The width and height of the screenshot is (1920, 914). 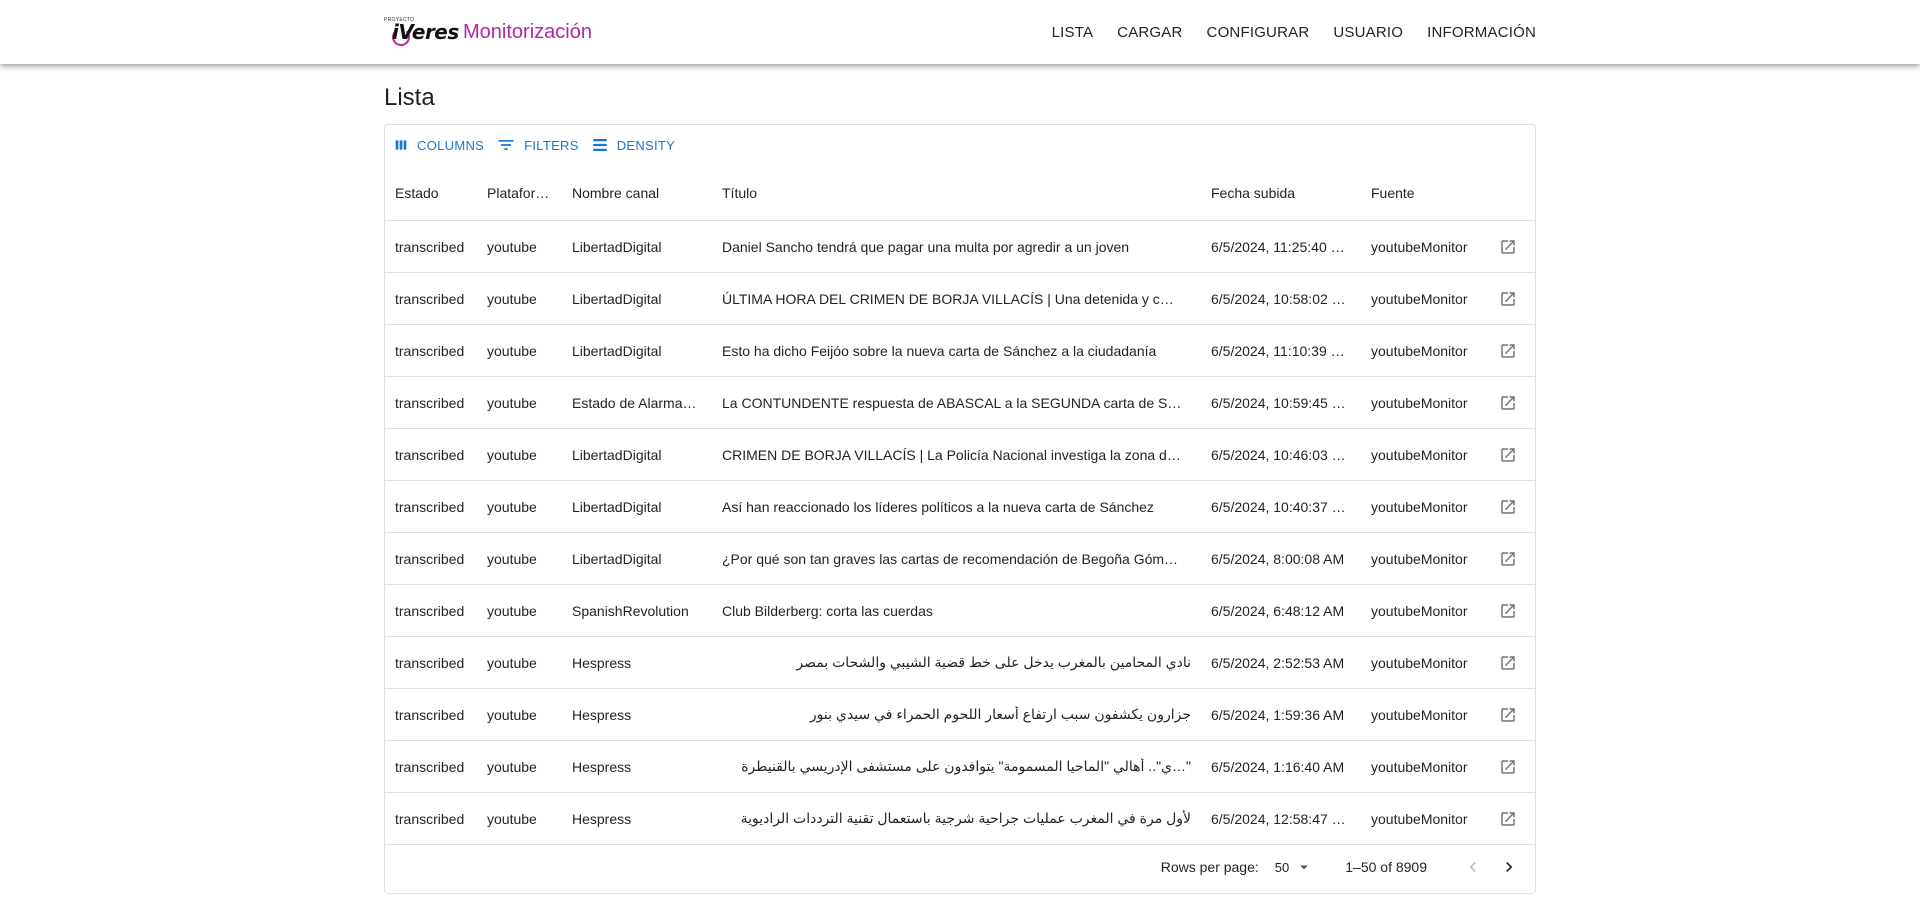 I want to click on columns-icon, so click(x=401, y=145).